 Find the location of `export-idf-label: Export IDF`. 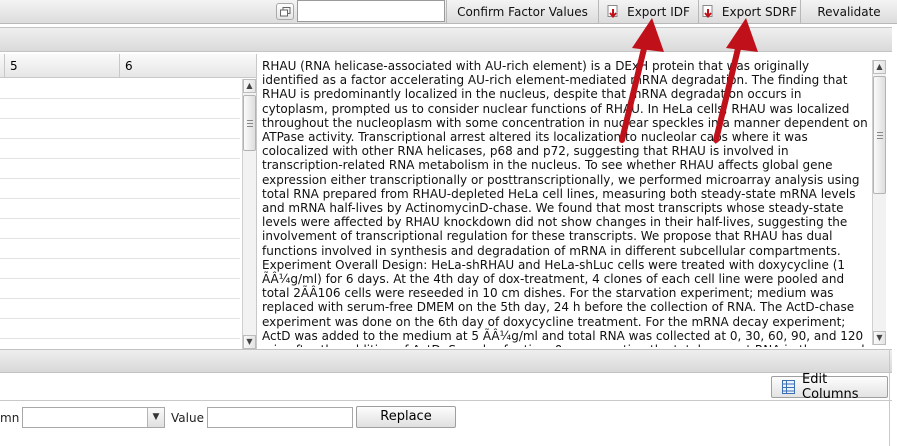

export-idf-label: Export IDF is located at coordinates (658, 11).